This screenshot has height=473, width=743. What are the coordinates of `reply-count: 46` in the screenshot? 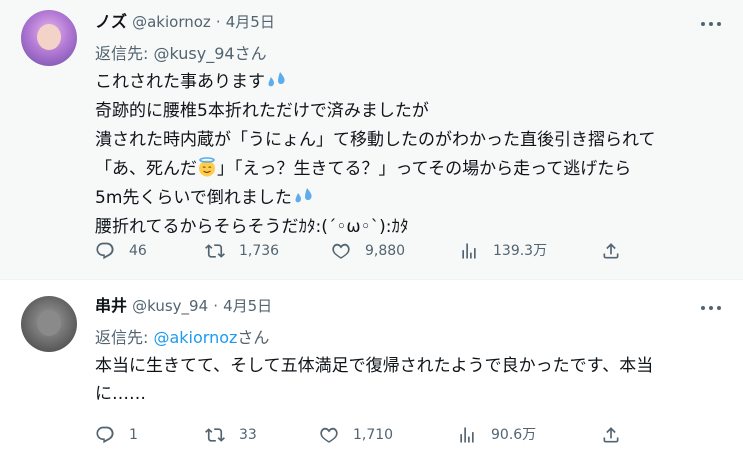 It's located at (138, 251).